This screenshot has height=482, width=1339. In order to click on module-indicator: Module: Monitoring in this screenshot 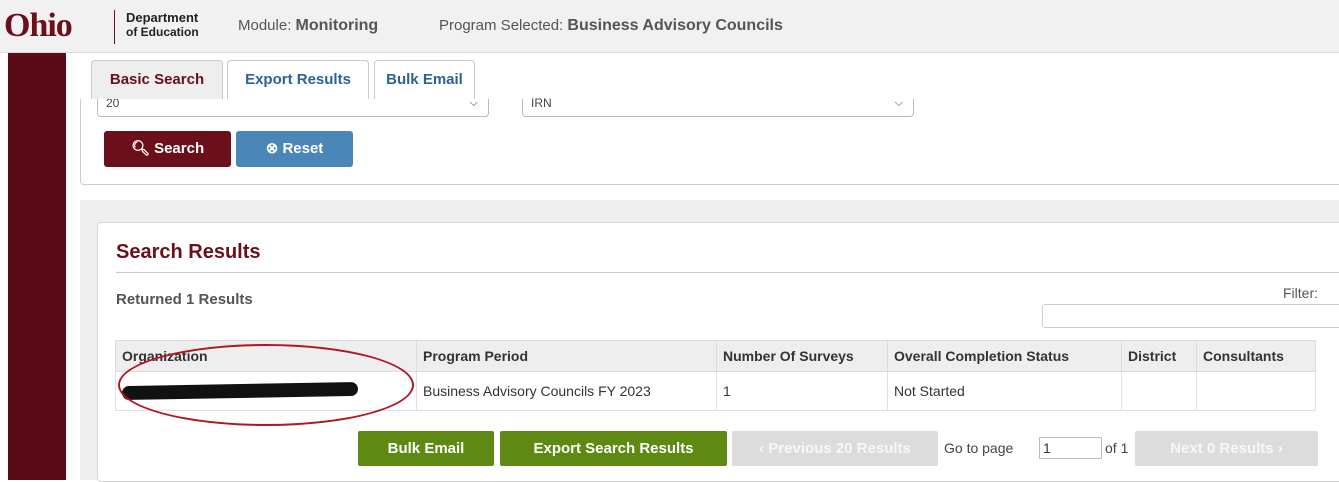, I will do `click(308, 26)`.